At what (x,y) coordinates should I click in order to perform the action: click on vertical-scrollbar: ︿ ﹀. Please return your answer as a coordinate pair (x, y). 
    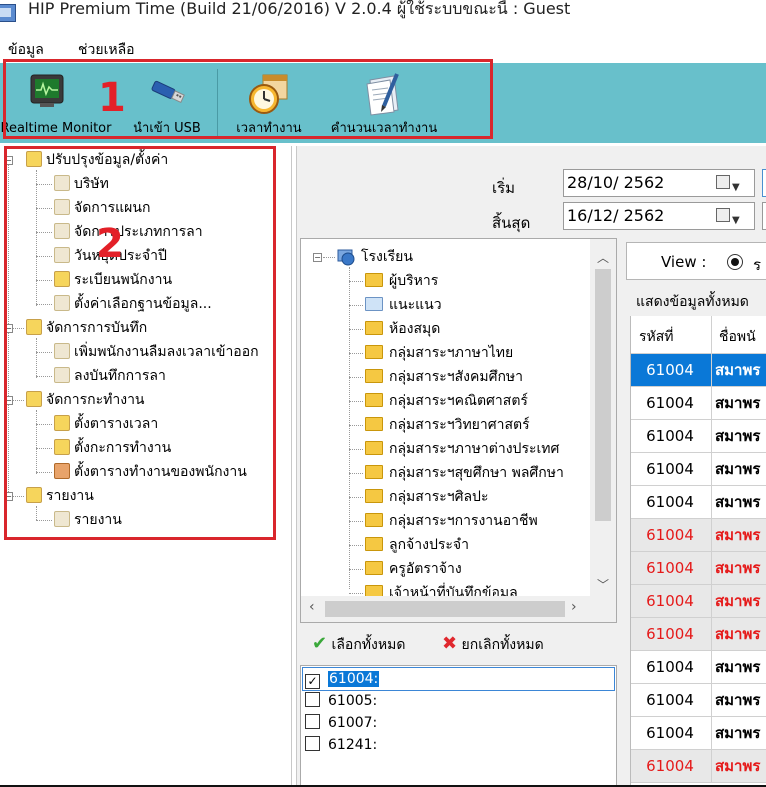
    Looking at the image, I should click on (603, 417).